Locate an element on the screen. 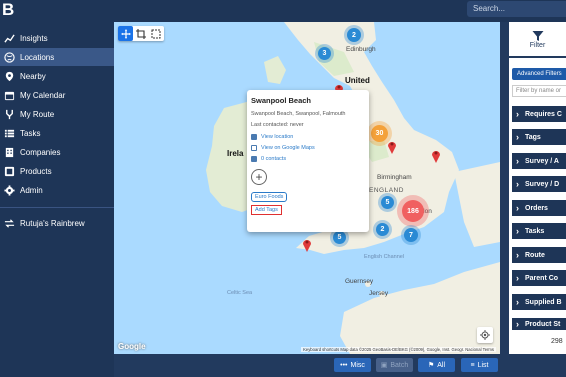 This screenshot has width=566, height=377. sidebar-item-tasks: Tasks is located at coordinates (57, 133).